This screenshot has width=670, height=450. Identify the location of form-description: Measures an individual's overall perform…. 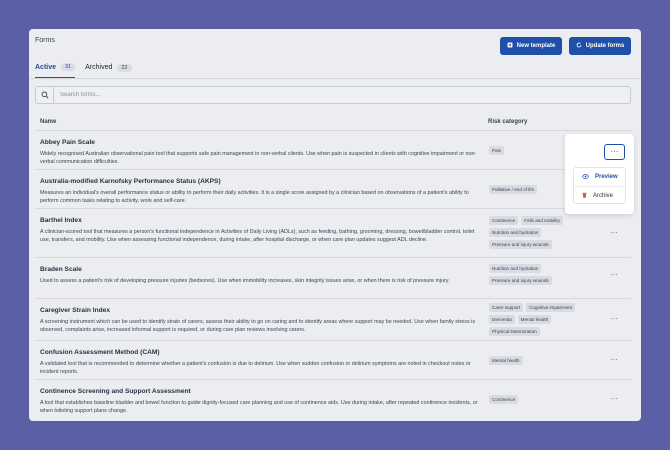
(254, 197).